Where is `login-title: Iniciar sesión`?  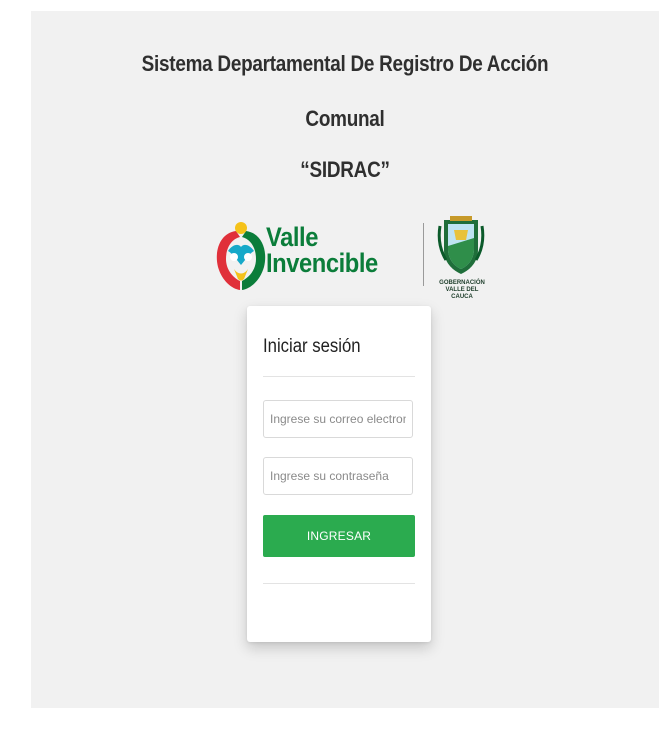
login-title: Iniciar sesión is located at coordinates (312, 346).